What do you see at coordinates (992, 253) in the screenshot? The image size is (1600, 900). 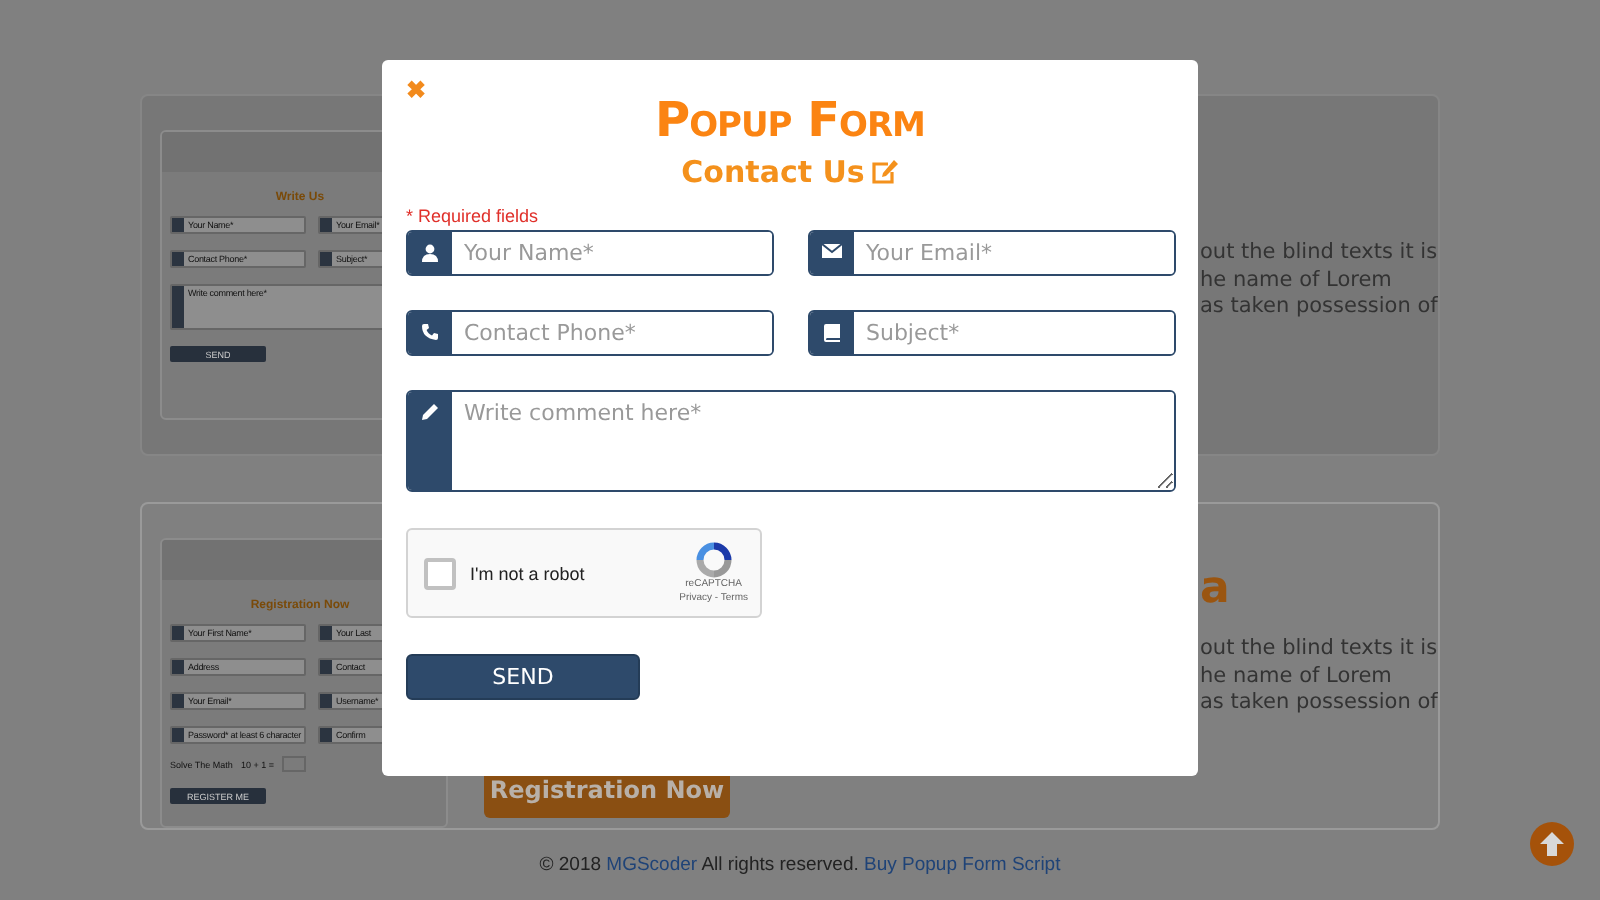 I see `input-field: Your Email*` at bounding box center [992, 253].